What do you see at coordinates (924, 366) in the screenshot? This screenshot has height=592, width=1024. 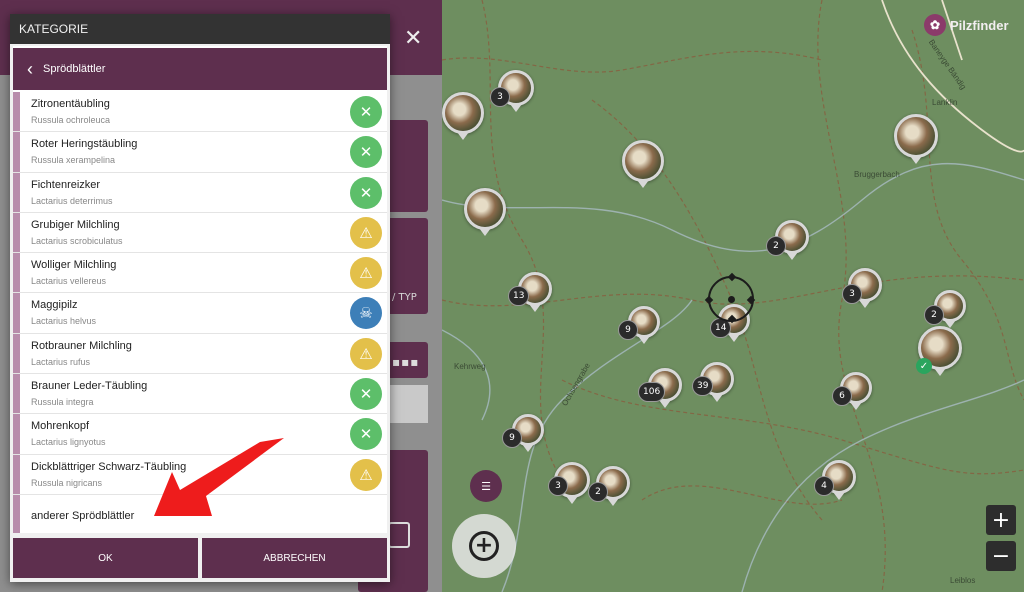 I see `check-icon: ✓` at bounding box center [924, 366].